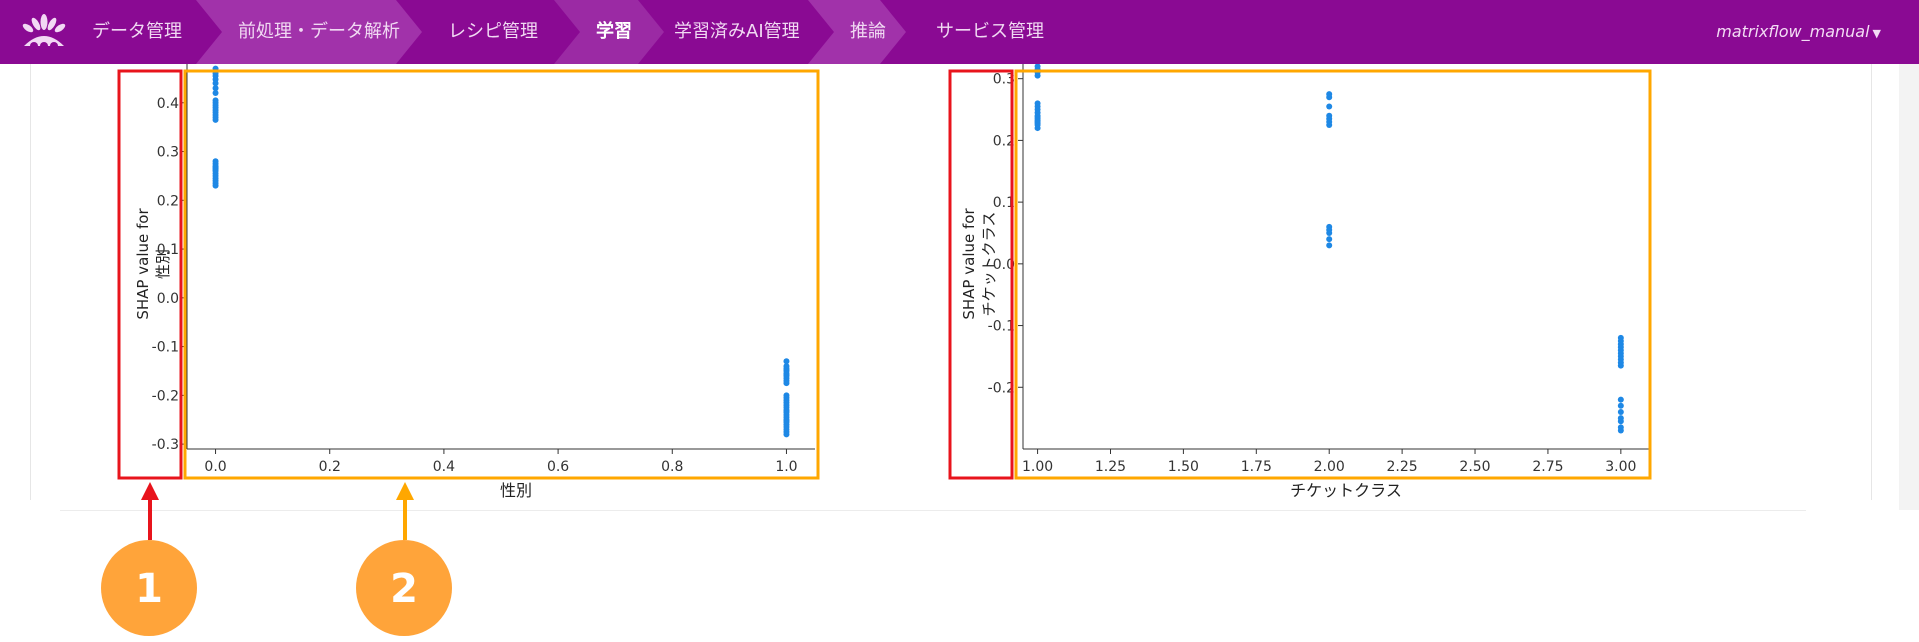 The height and width of the screenshot is (642, 1919). What do you see at coordinates (1876, 33) in the screenshot?
I see `caret-down-icon: ▼` at bounding box center [1876, 33].